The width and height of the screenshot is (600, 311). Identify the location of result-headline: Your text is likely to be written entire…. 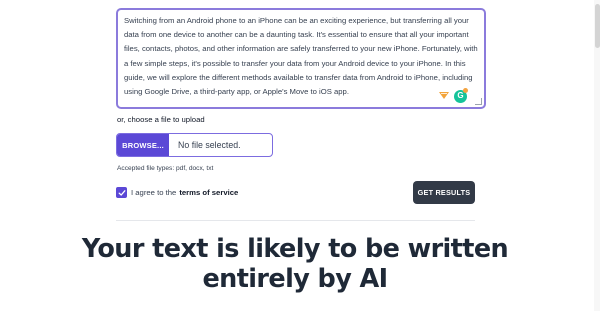
(295, 264).